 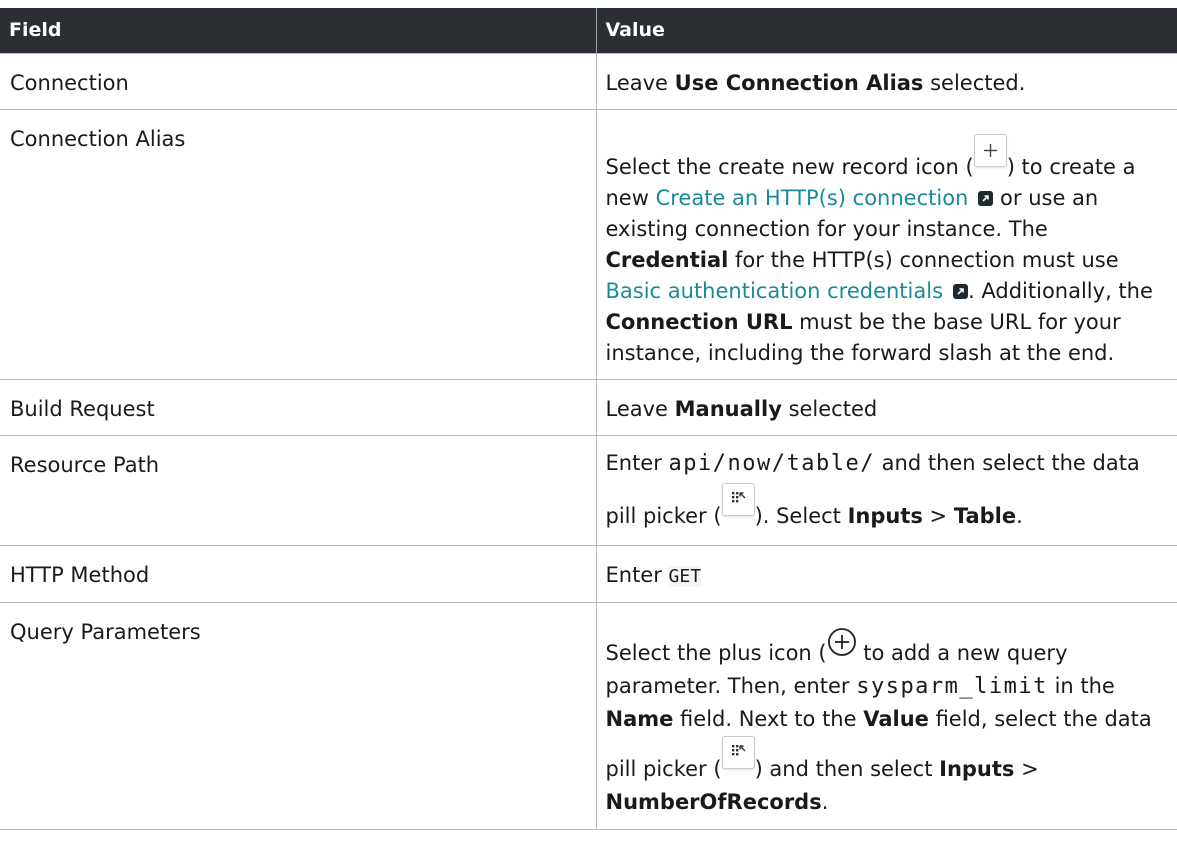 I want to click on bold-text: Table, so click(x=985, y=516).